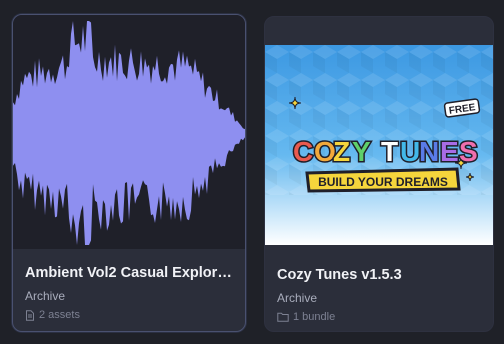 This screenshot has height=344, width=504. What do you see at coordinates (468, 151) in the screenshot?
I see `logo-letter: S` at bounding box center [468, 151].